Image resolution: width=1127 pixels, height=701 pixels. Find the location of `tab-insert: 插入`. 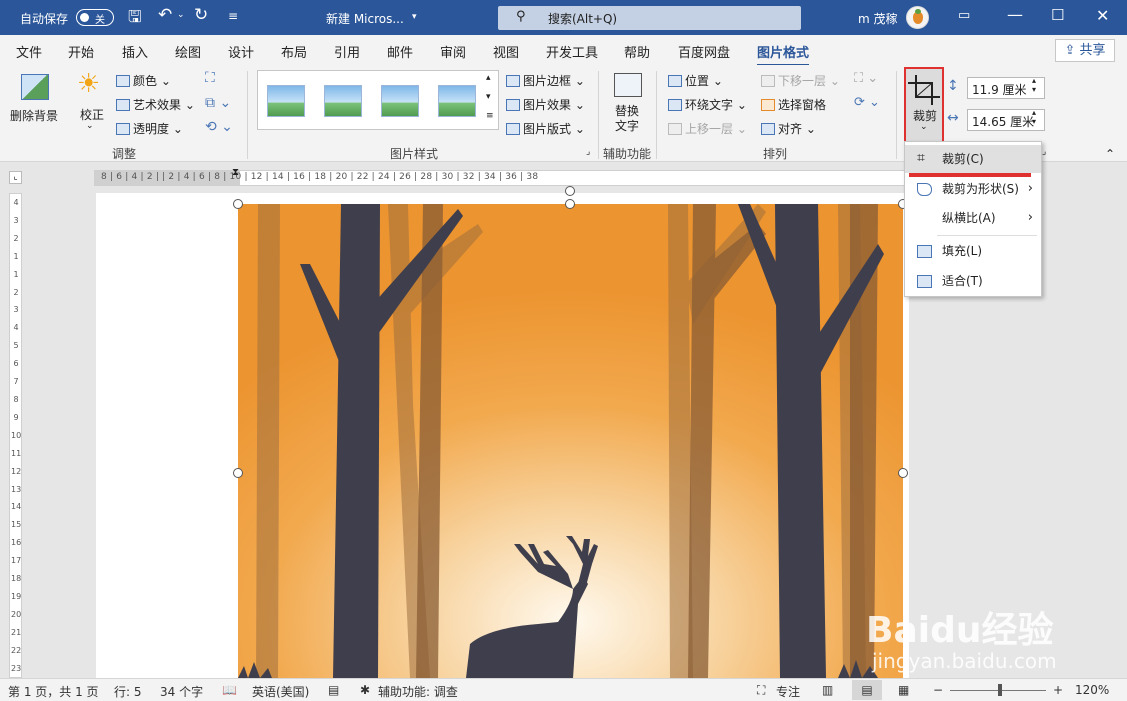

tab-insert: 插入 is located at coordinates (135, 51).